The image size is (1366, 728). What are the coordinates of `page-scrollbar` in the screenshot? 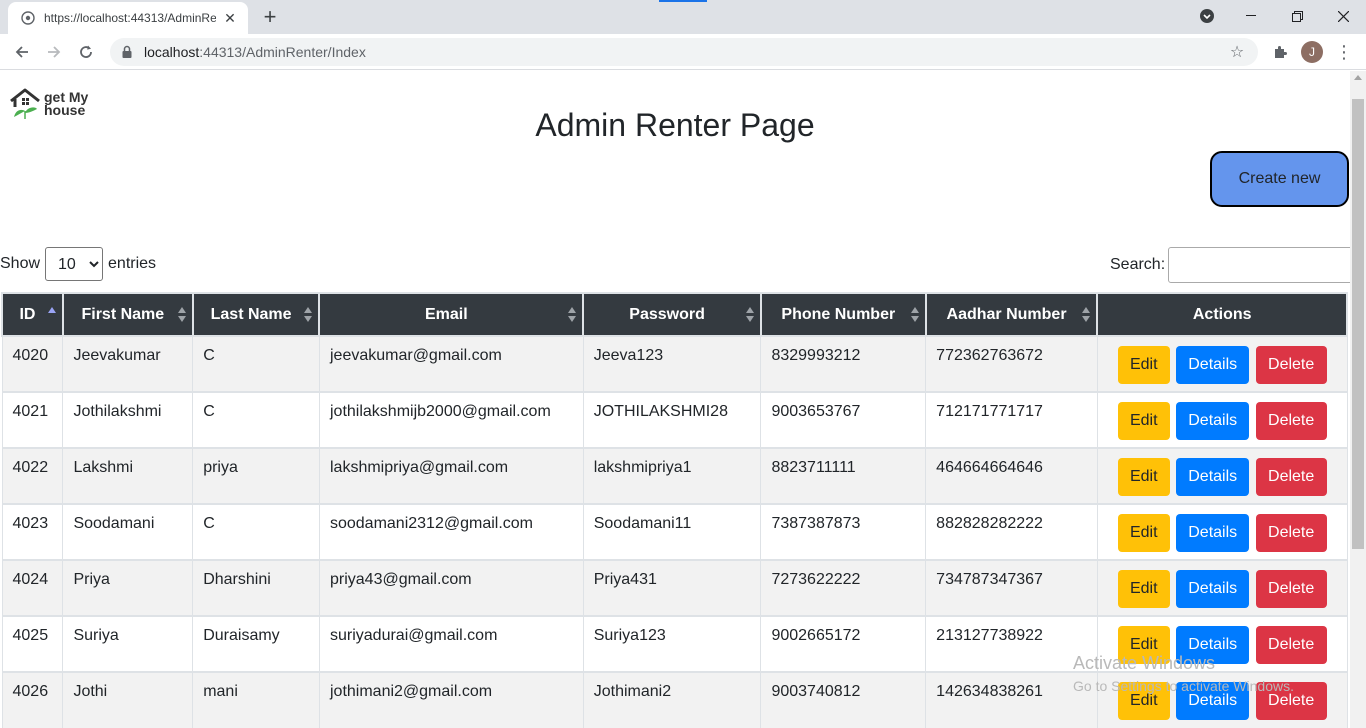 It's located at (1358, 399).